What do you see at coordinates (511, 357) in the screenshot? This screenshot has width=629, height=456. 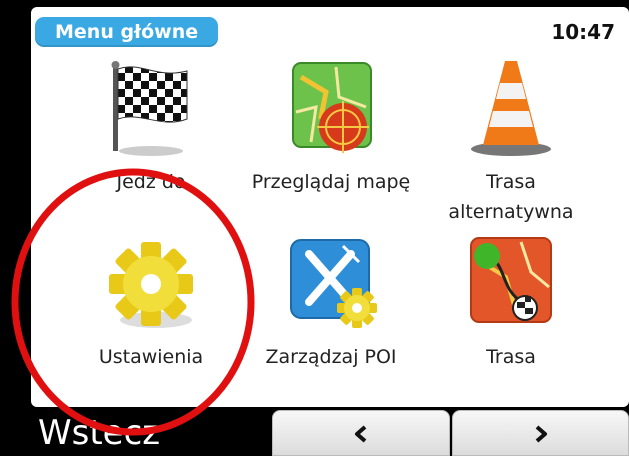 I see `menu-item-label: Trasa` at bounding box center [511, 357].